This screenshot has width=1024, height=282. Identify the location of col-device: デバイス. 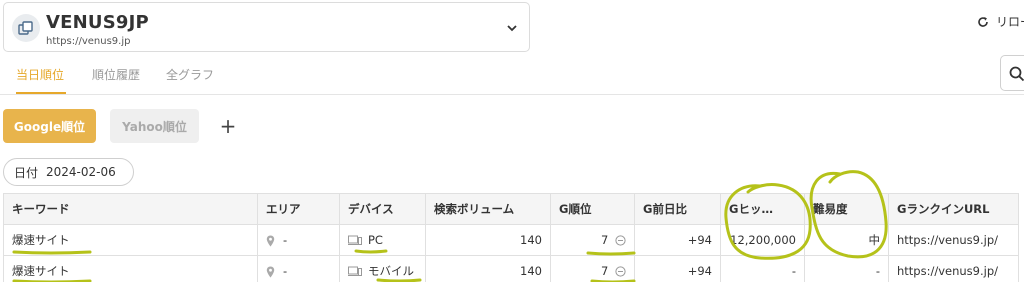
(382, 209).